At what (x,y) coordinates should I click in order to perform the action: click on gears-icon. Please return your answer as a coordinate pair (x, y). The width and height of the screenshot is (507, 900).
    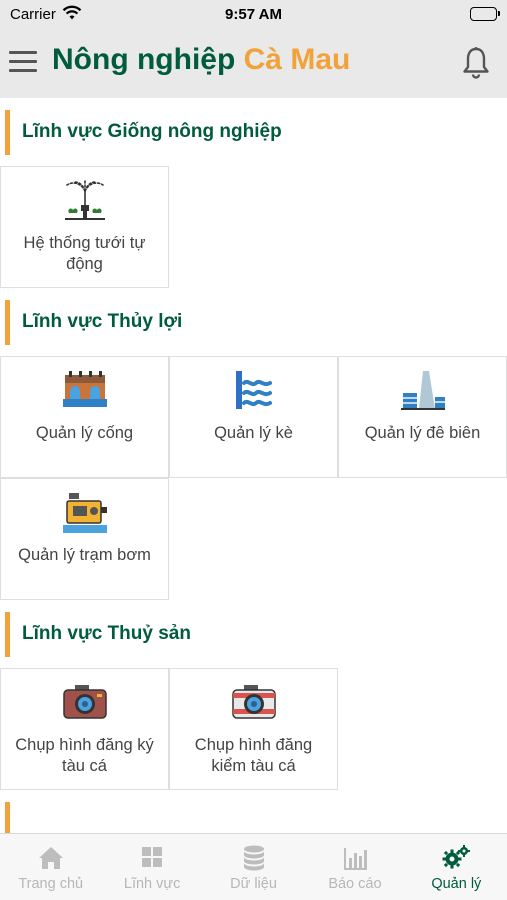
    Looking at the image, I should click on (456, 858).